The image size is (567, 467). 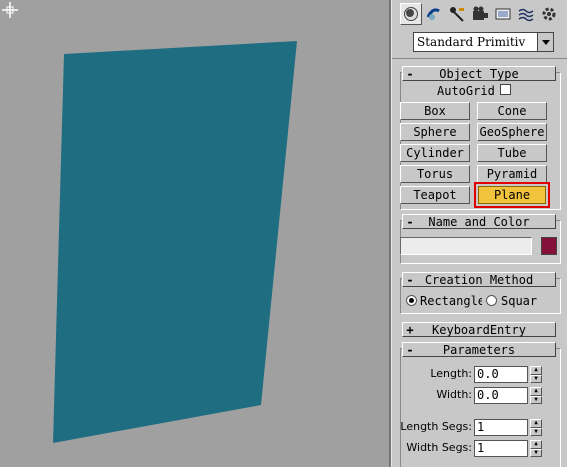 I want to click on hierarchy-tab, so click(x=457, y=14).